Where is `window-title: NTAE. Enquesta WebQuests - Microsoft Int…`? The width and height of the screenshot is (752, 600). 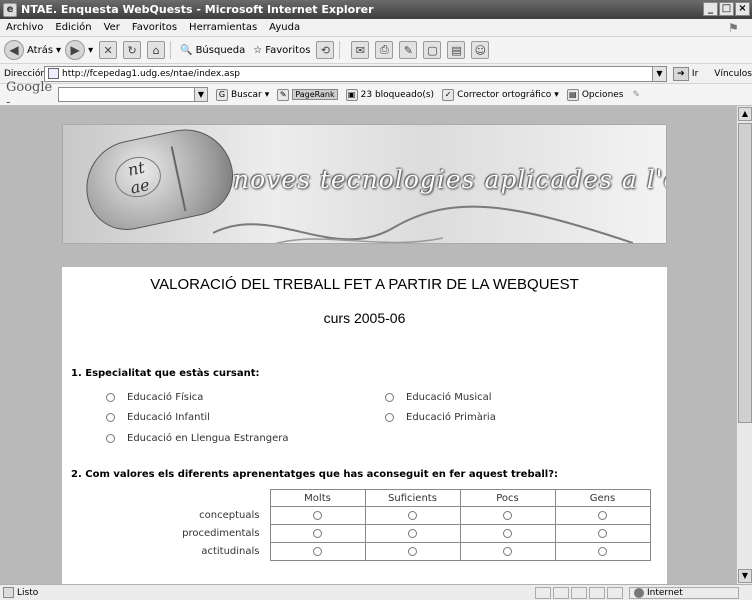
window-title: NTAE. Enquesta WebQuests - Microsoft Int… is located at coordinates (197, 9).